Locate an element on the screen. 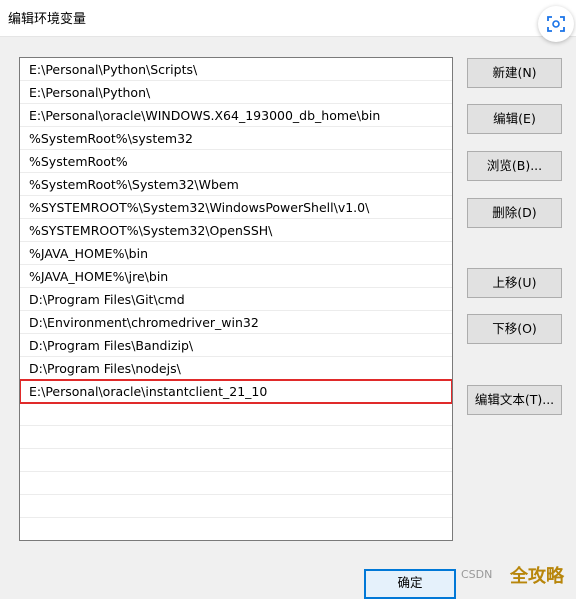 The image size is (576, 599). list-item: %SystemRoot% is located at coordinates (236, 161).